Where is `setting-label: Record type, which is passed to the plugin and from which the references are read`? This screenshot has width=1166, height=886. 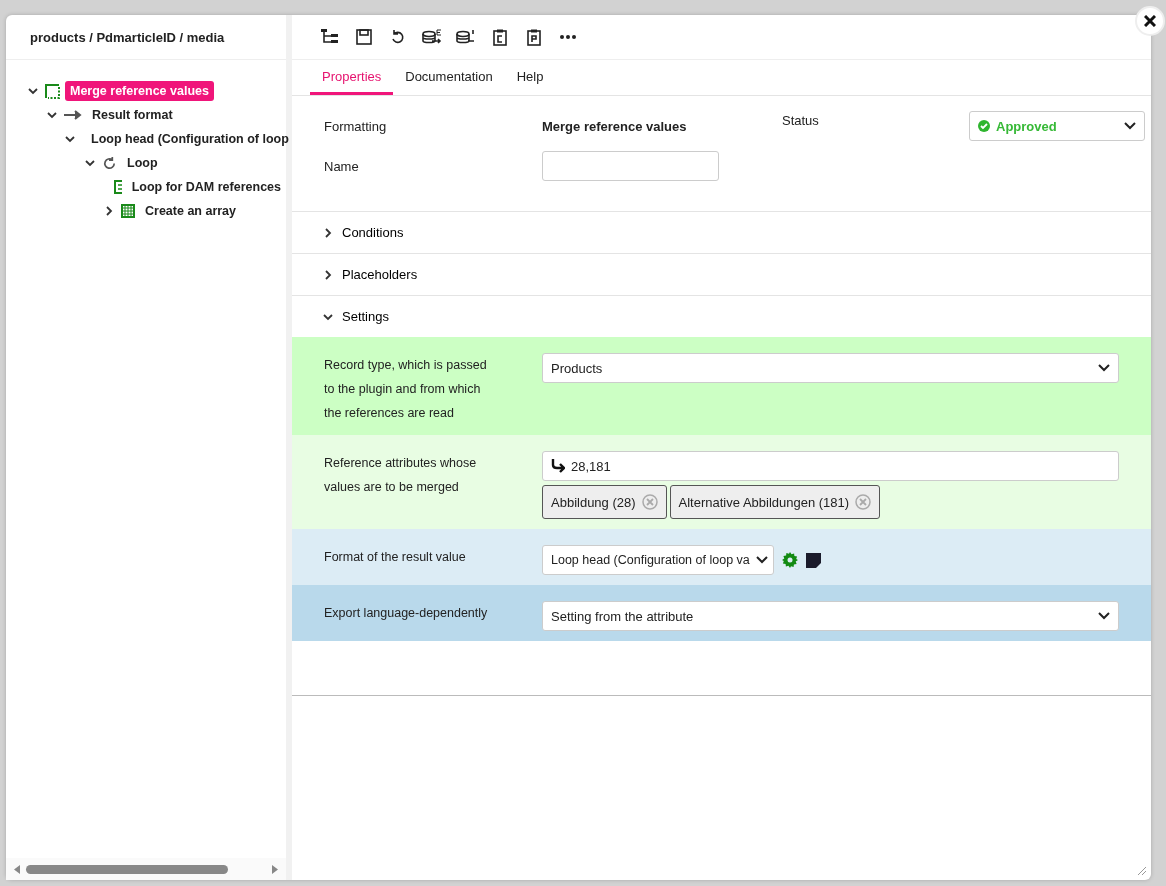
setting-label: Record type, which is passed to the plugin and from which the references are read is located at coordinates (406, 389).